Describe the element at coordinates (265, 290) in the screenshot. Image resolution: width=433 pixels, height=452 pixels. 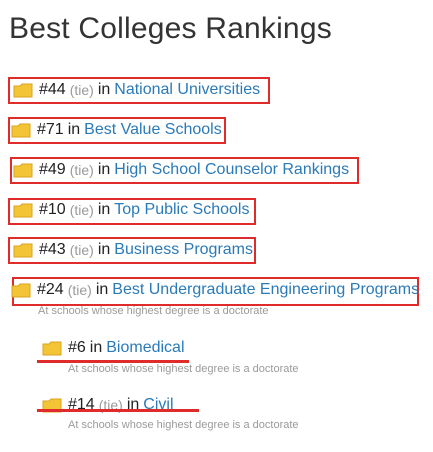
I see `category-link-best-undergraduate-engineering-programs: Best Undergraduate Engineering Programs` at that location.